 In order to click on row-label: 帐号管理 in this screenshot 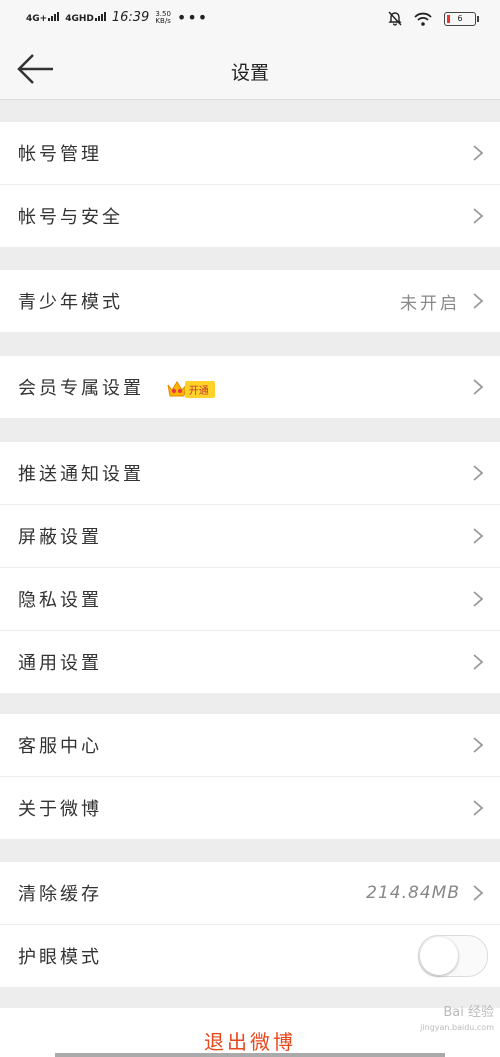, I will do `click(60, 154)`.